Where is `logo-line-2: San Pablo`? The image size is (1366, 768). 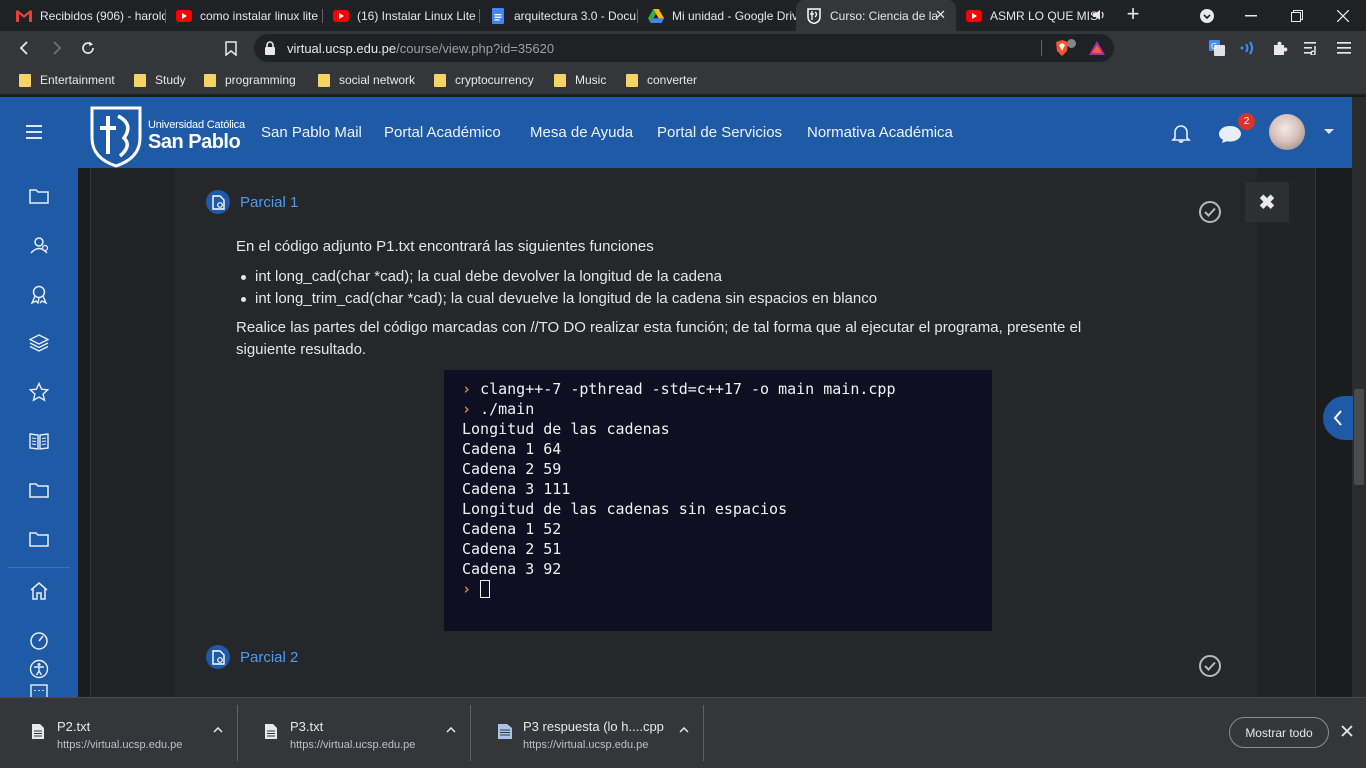 logo-line-2: San Pablo is located at coordinates (194, 142).